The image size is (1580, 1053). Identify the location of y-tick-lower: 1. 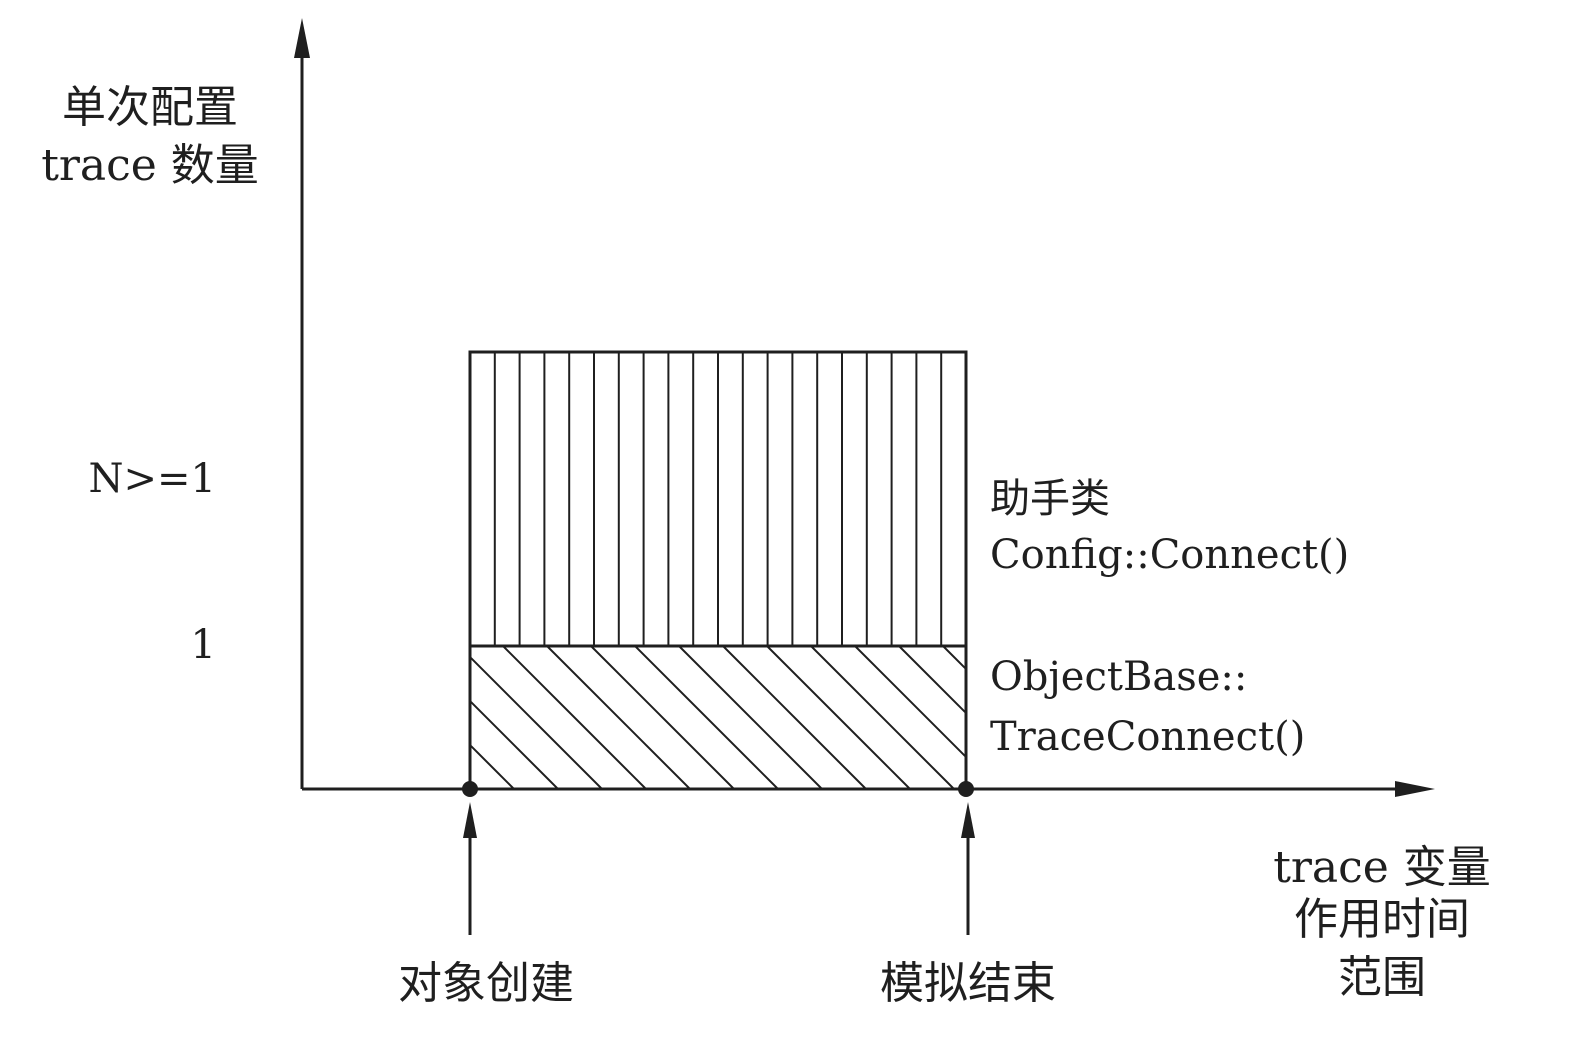
(203, 645).